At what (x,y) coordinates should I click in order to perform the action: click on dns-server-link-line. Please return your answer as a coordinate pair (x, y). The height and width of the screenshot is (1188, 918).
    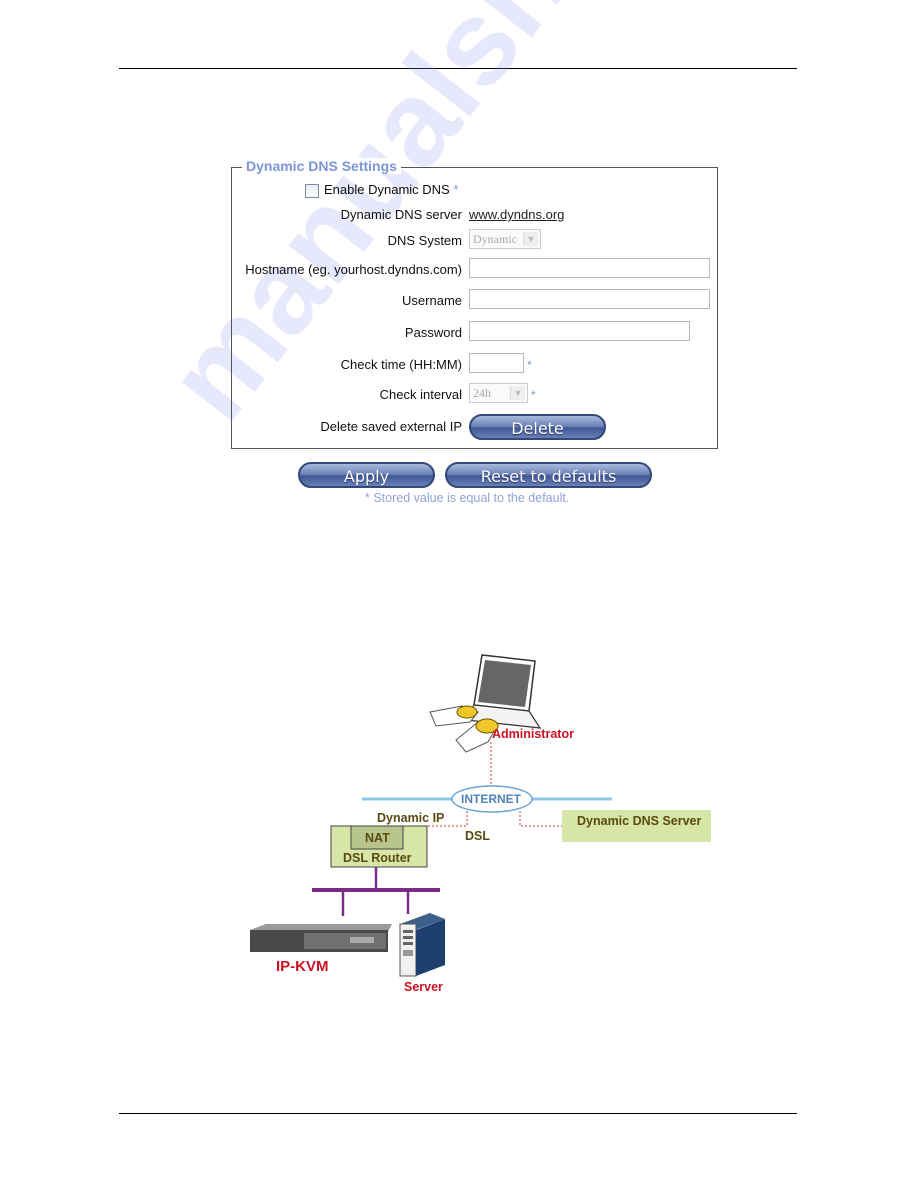
    Looking at the image, I should click on (540, 819).